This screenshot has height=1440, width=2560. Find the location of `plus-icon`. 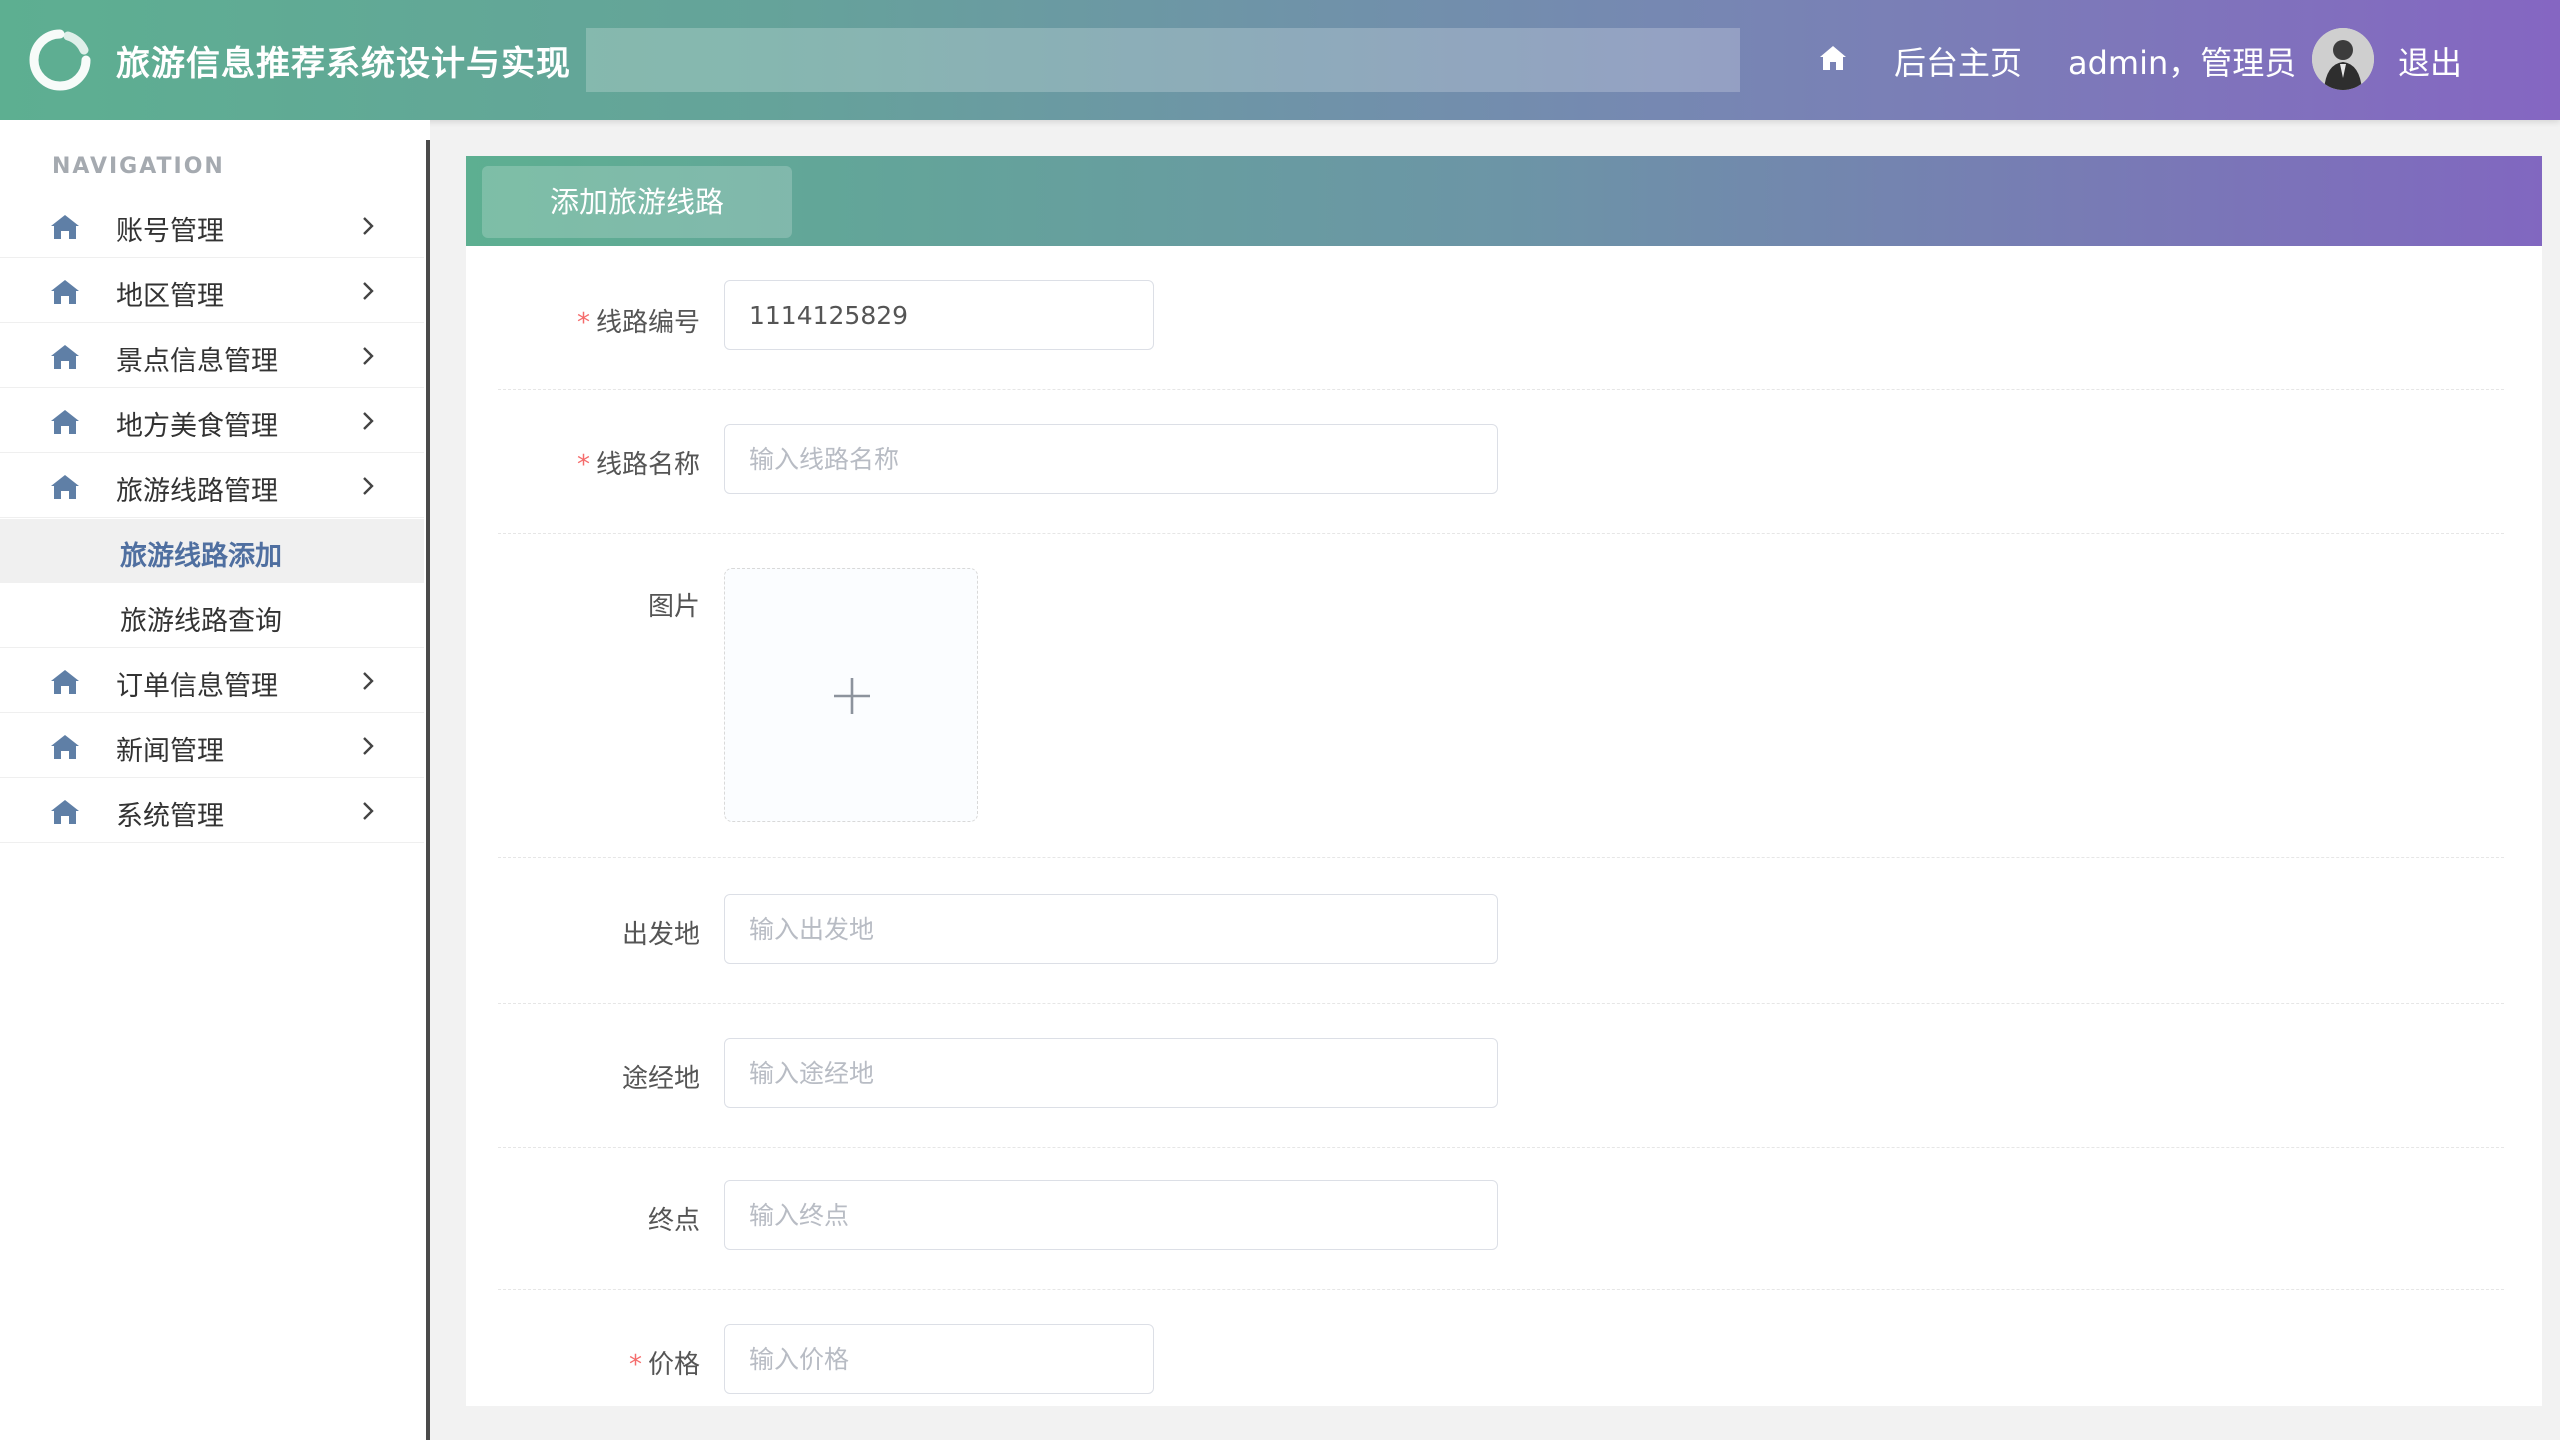

plus-icon is located at coordinates (852, 696).